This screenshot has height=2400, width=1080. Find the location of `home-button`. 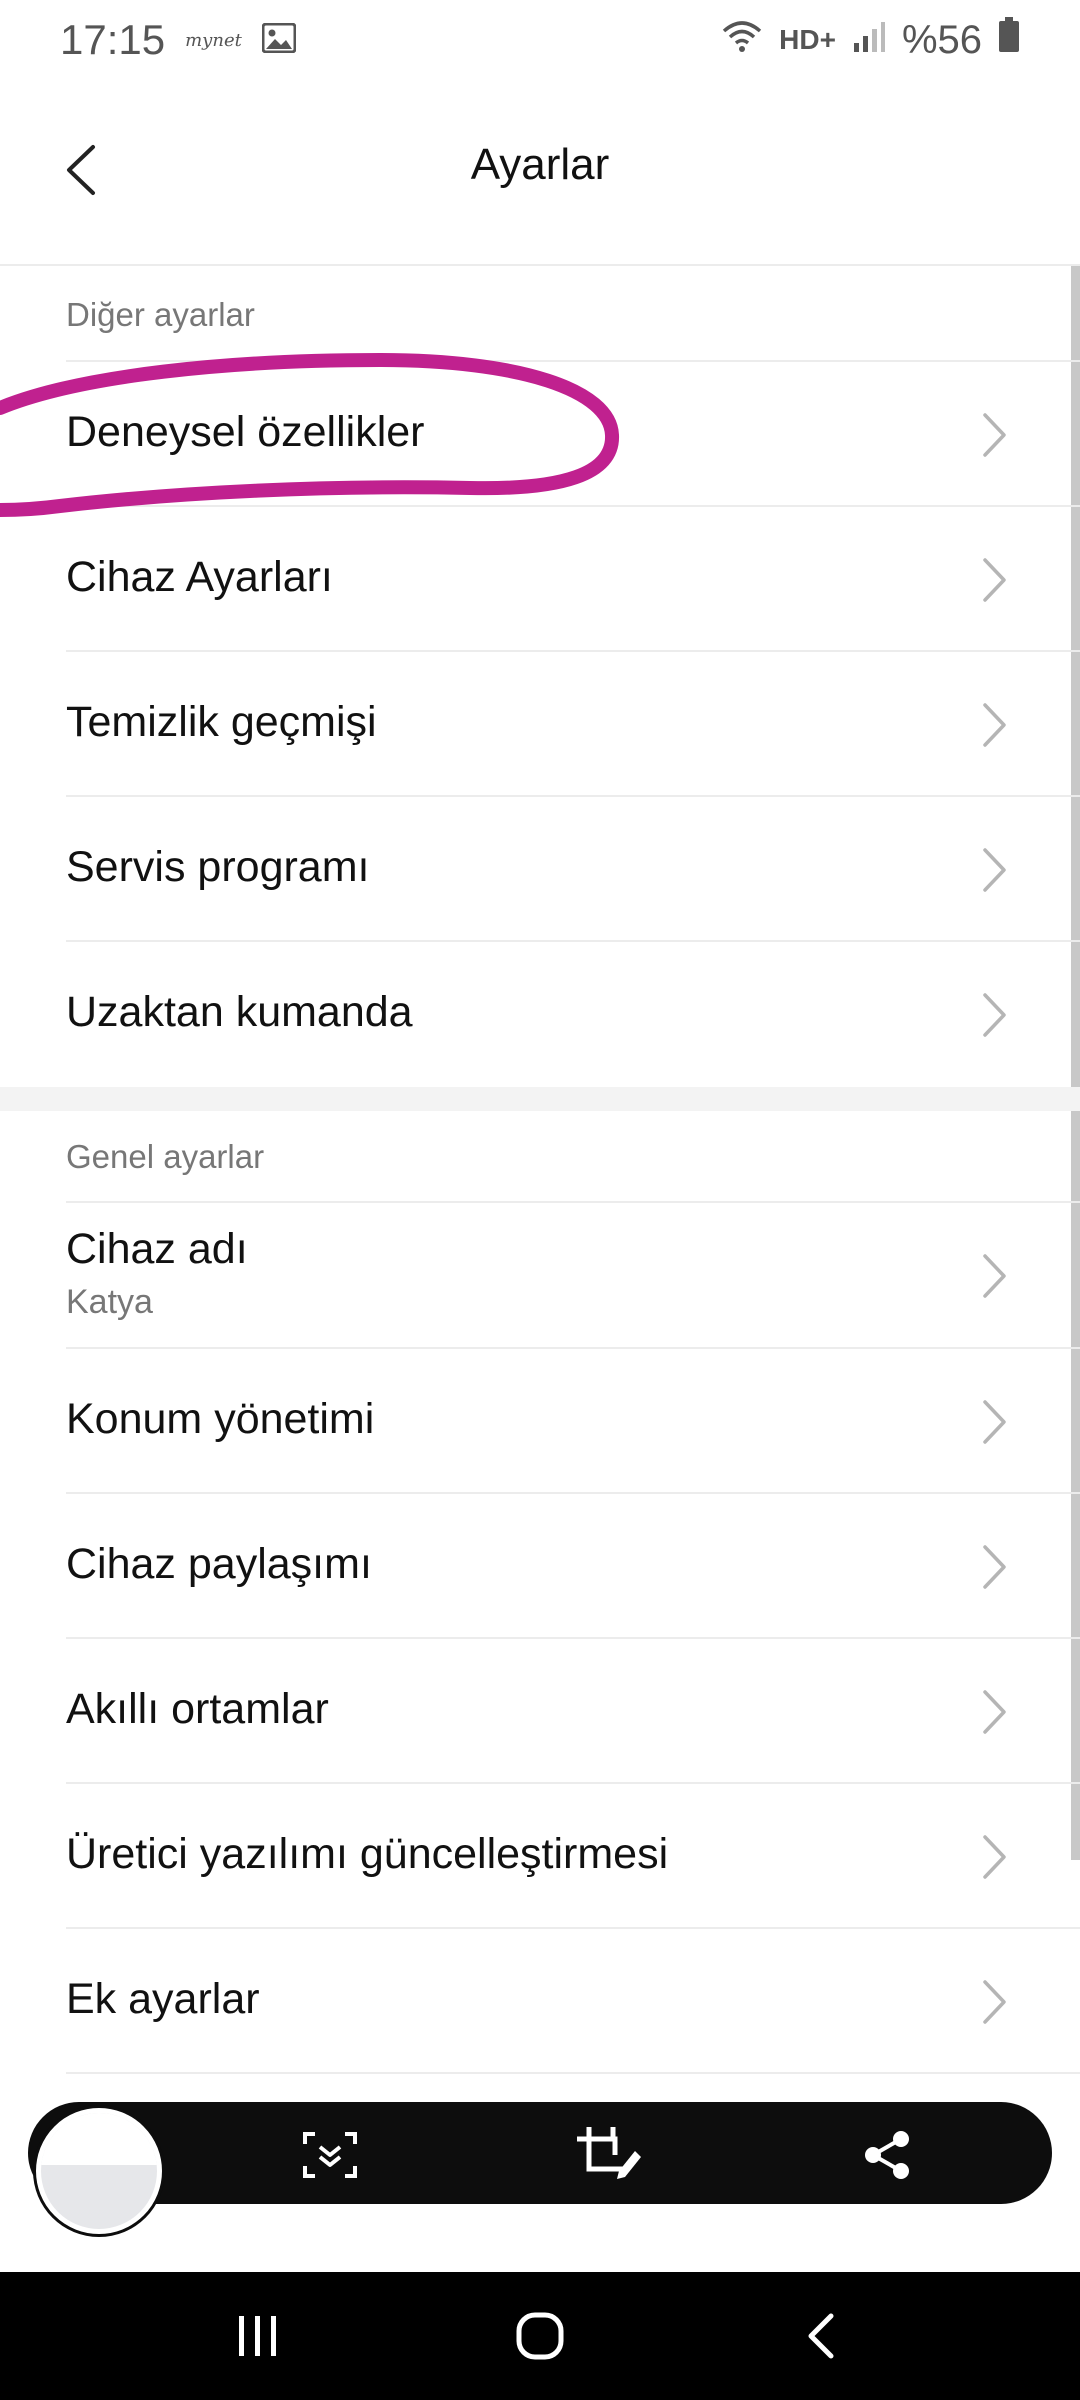

home-button is located at coordinates (540, 2336).